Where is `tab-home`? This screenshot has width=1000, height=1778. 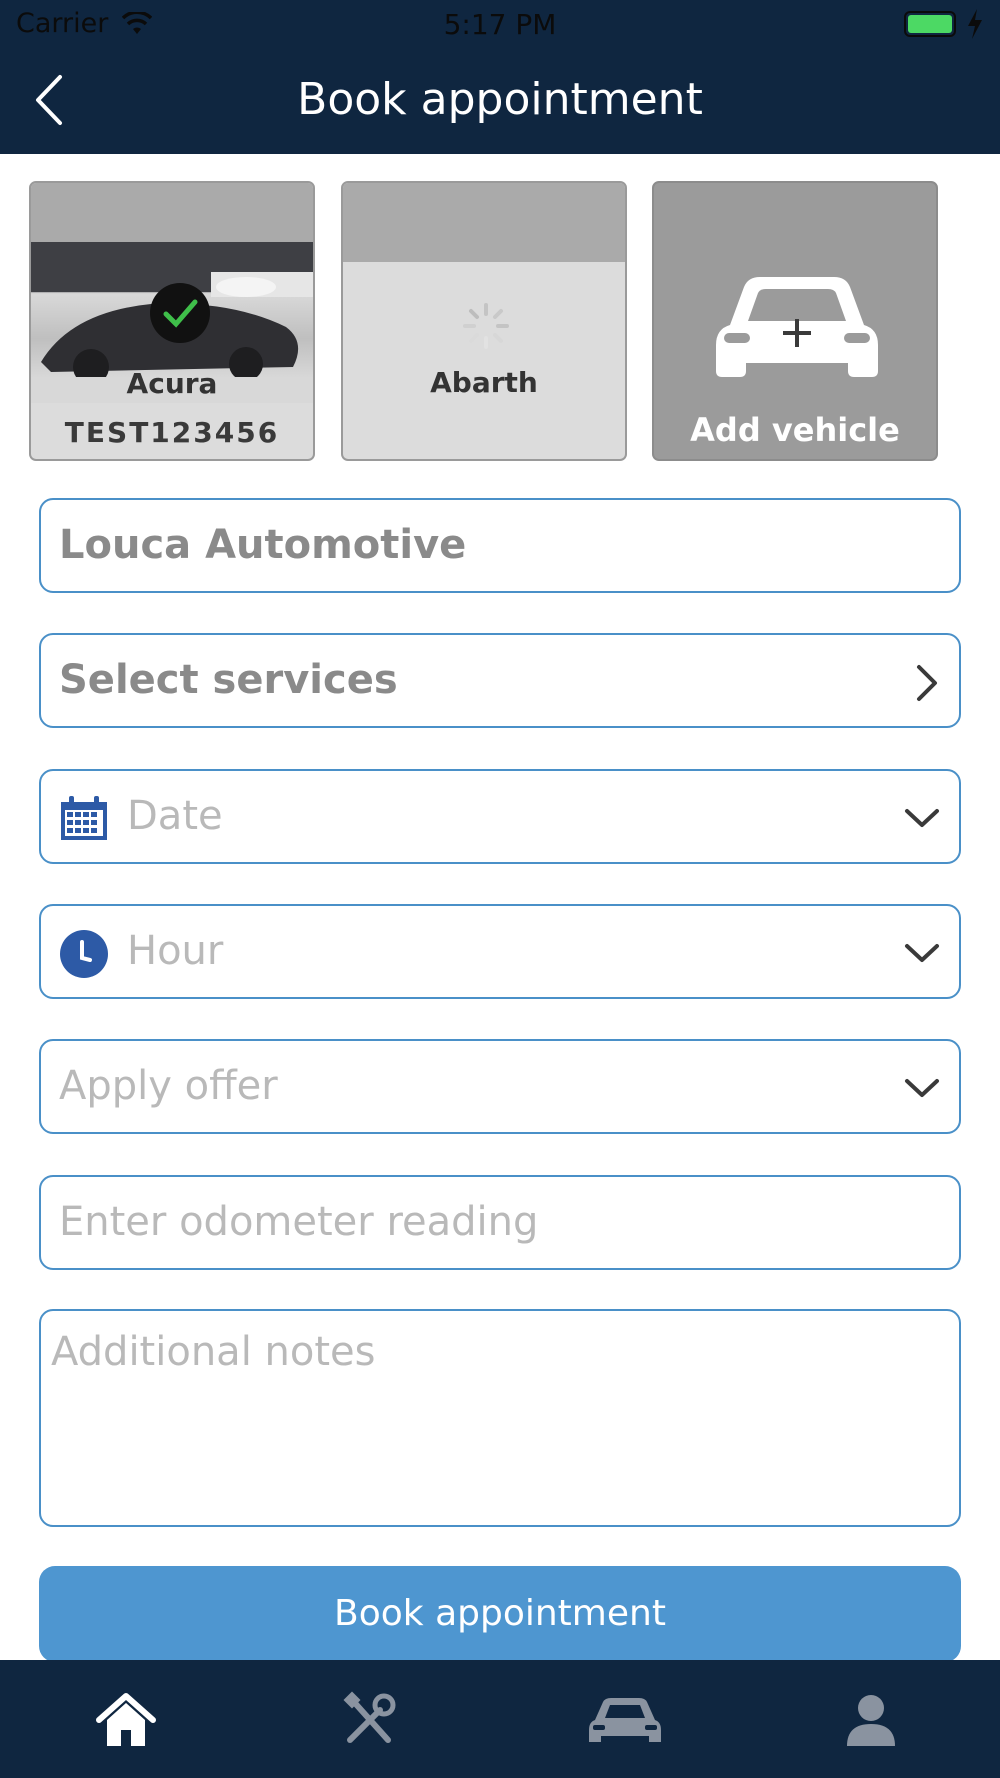 tab-home is located at coordinates (126, 1720).